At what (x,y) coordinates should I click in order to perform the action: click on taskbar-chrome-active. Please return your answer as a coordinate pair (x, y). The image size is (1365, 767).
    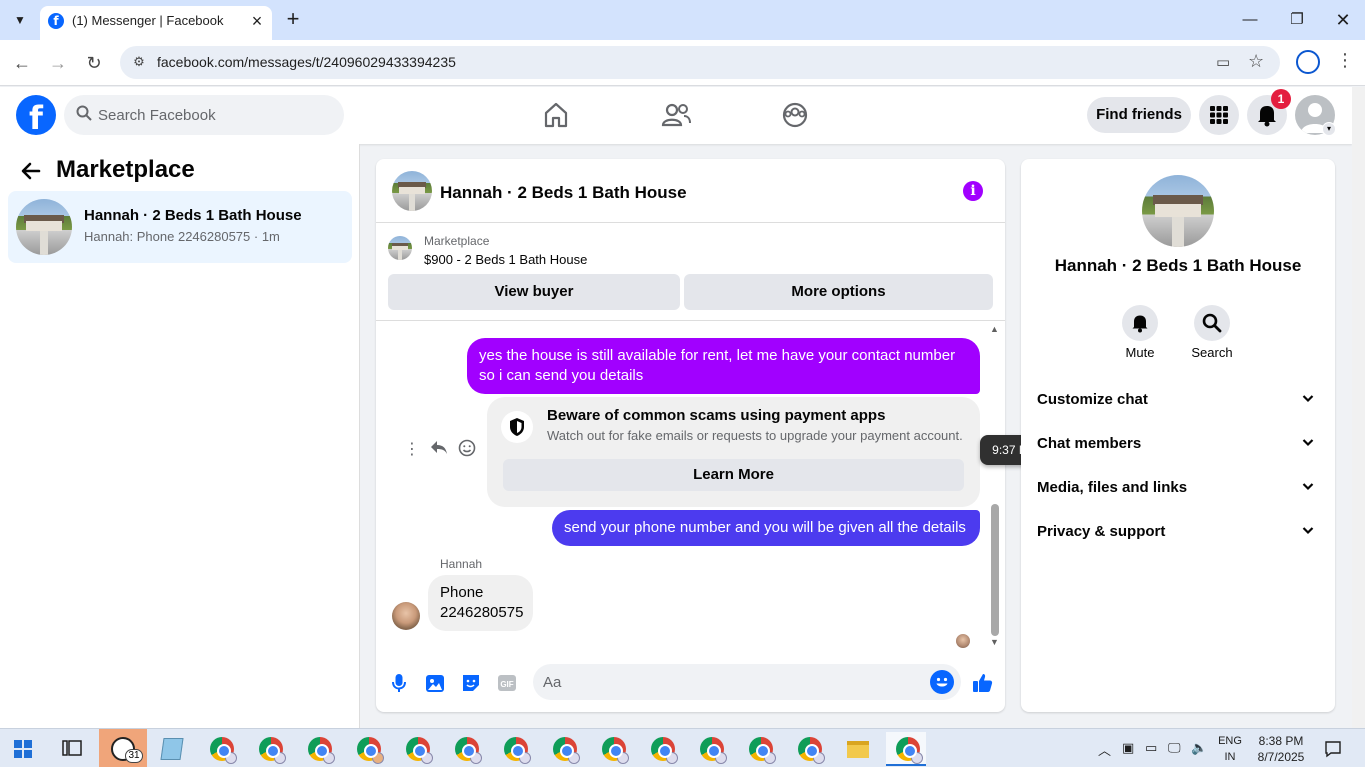
    Looking at the image, I should click on (906, 749).